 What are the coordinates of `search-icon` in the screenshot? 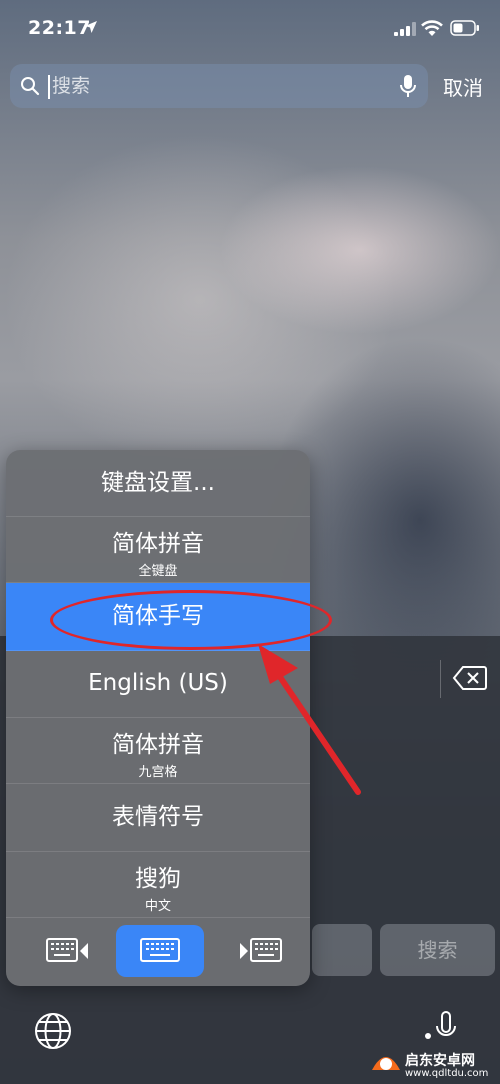 It's located at (30, 86).